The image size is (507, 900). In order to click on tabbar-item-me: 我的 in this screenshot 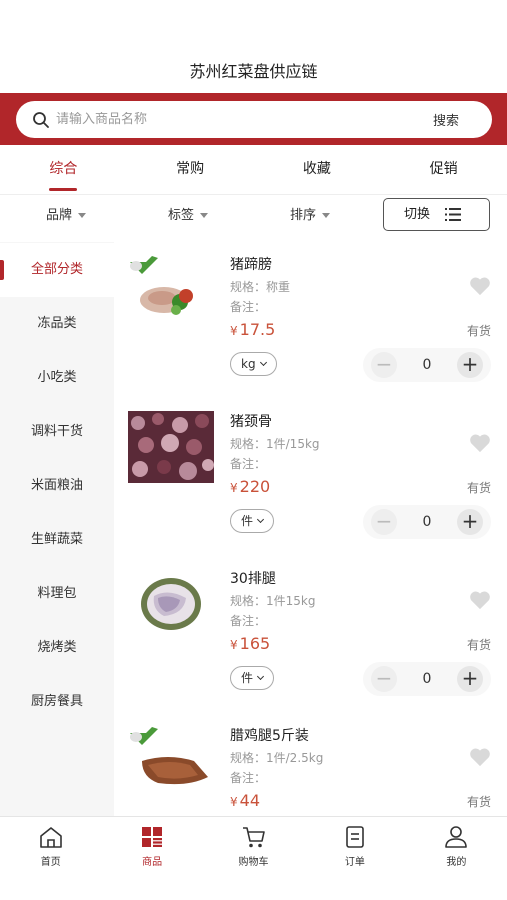, I will do `click(456, 858)`.